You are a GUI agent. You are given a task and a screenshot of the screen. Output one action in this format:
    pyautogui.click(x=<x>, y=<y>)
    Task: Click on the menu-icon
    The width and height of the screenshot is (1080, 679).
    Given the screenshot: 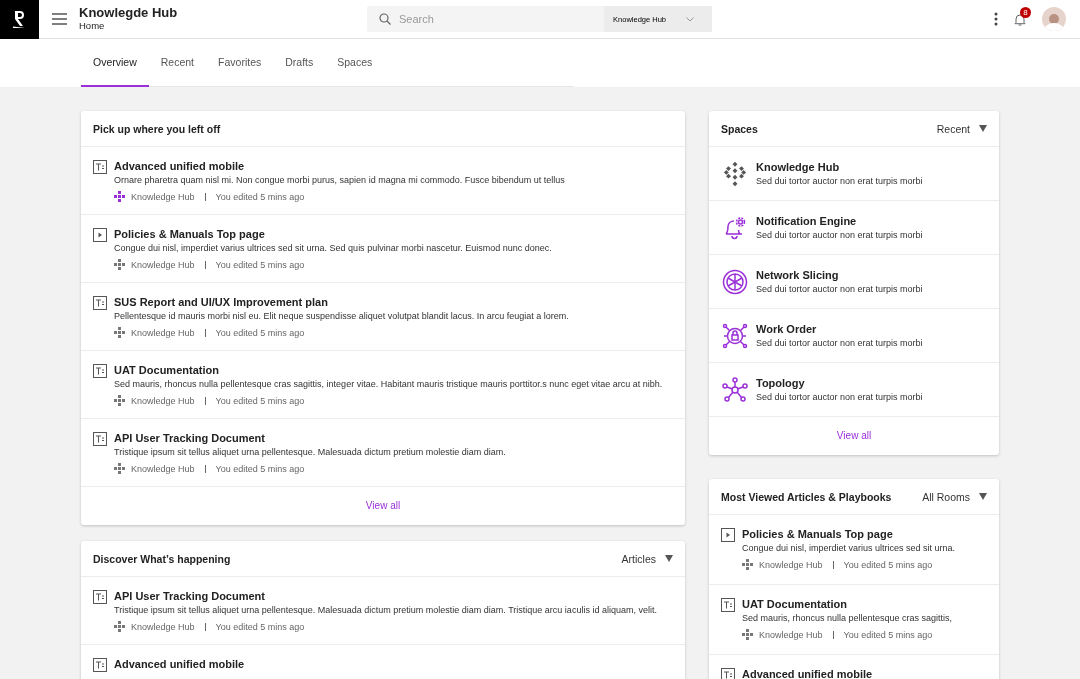 What is the action you would take?
    pyautogui.click(x=59, y=19)
    